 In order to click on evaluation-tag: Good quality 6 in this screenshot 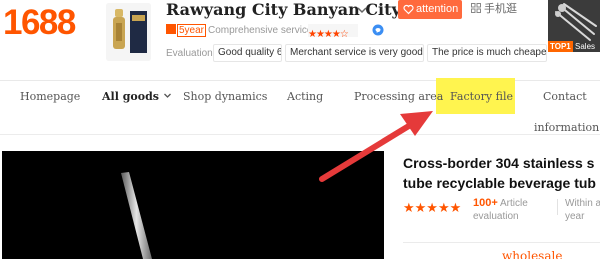, I will do `click(247, 53)`.